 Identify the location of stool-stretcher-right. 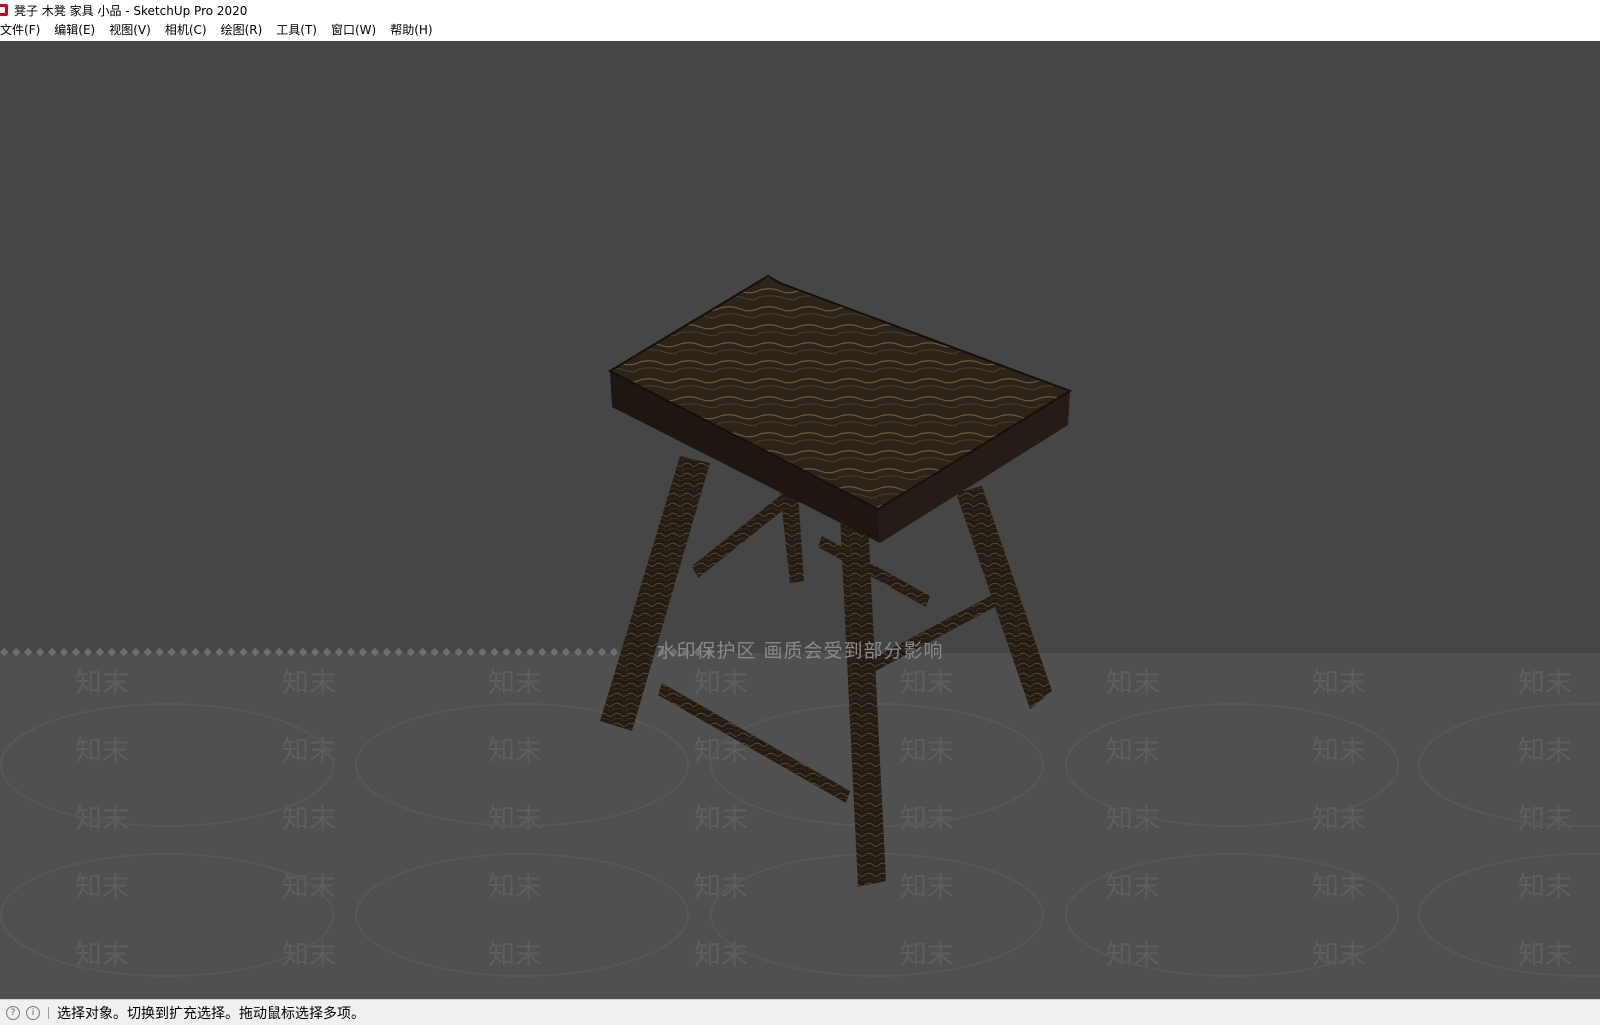
(874, 571).